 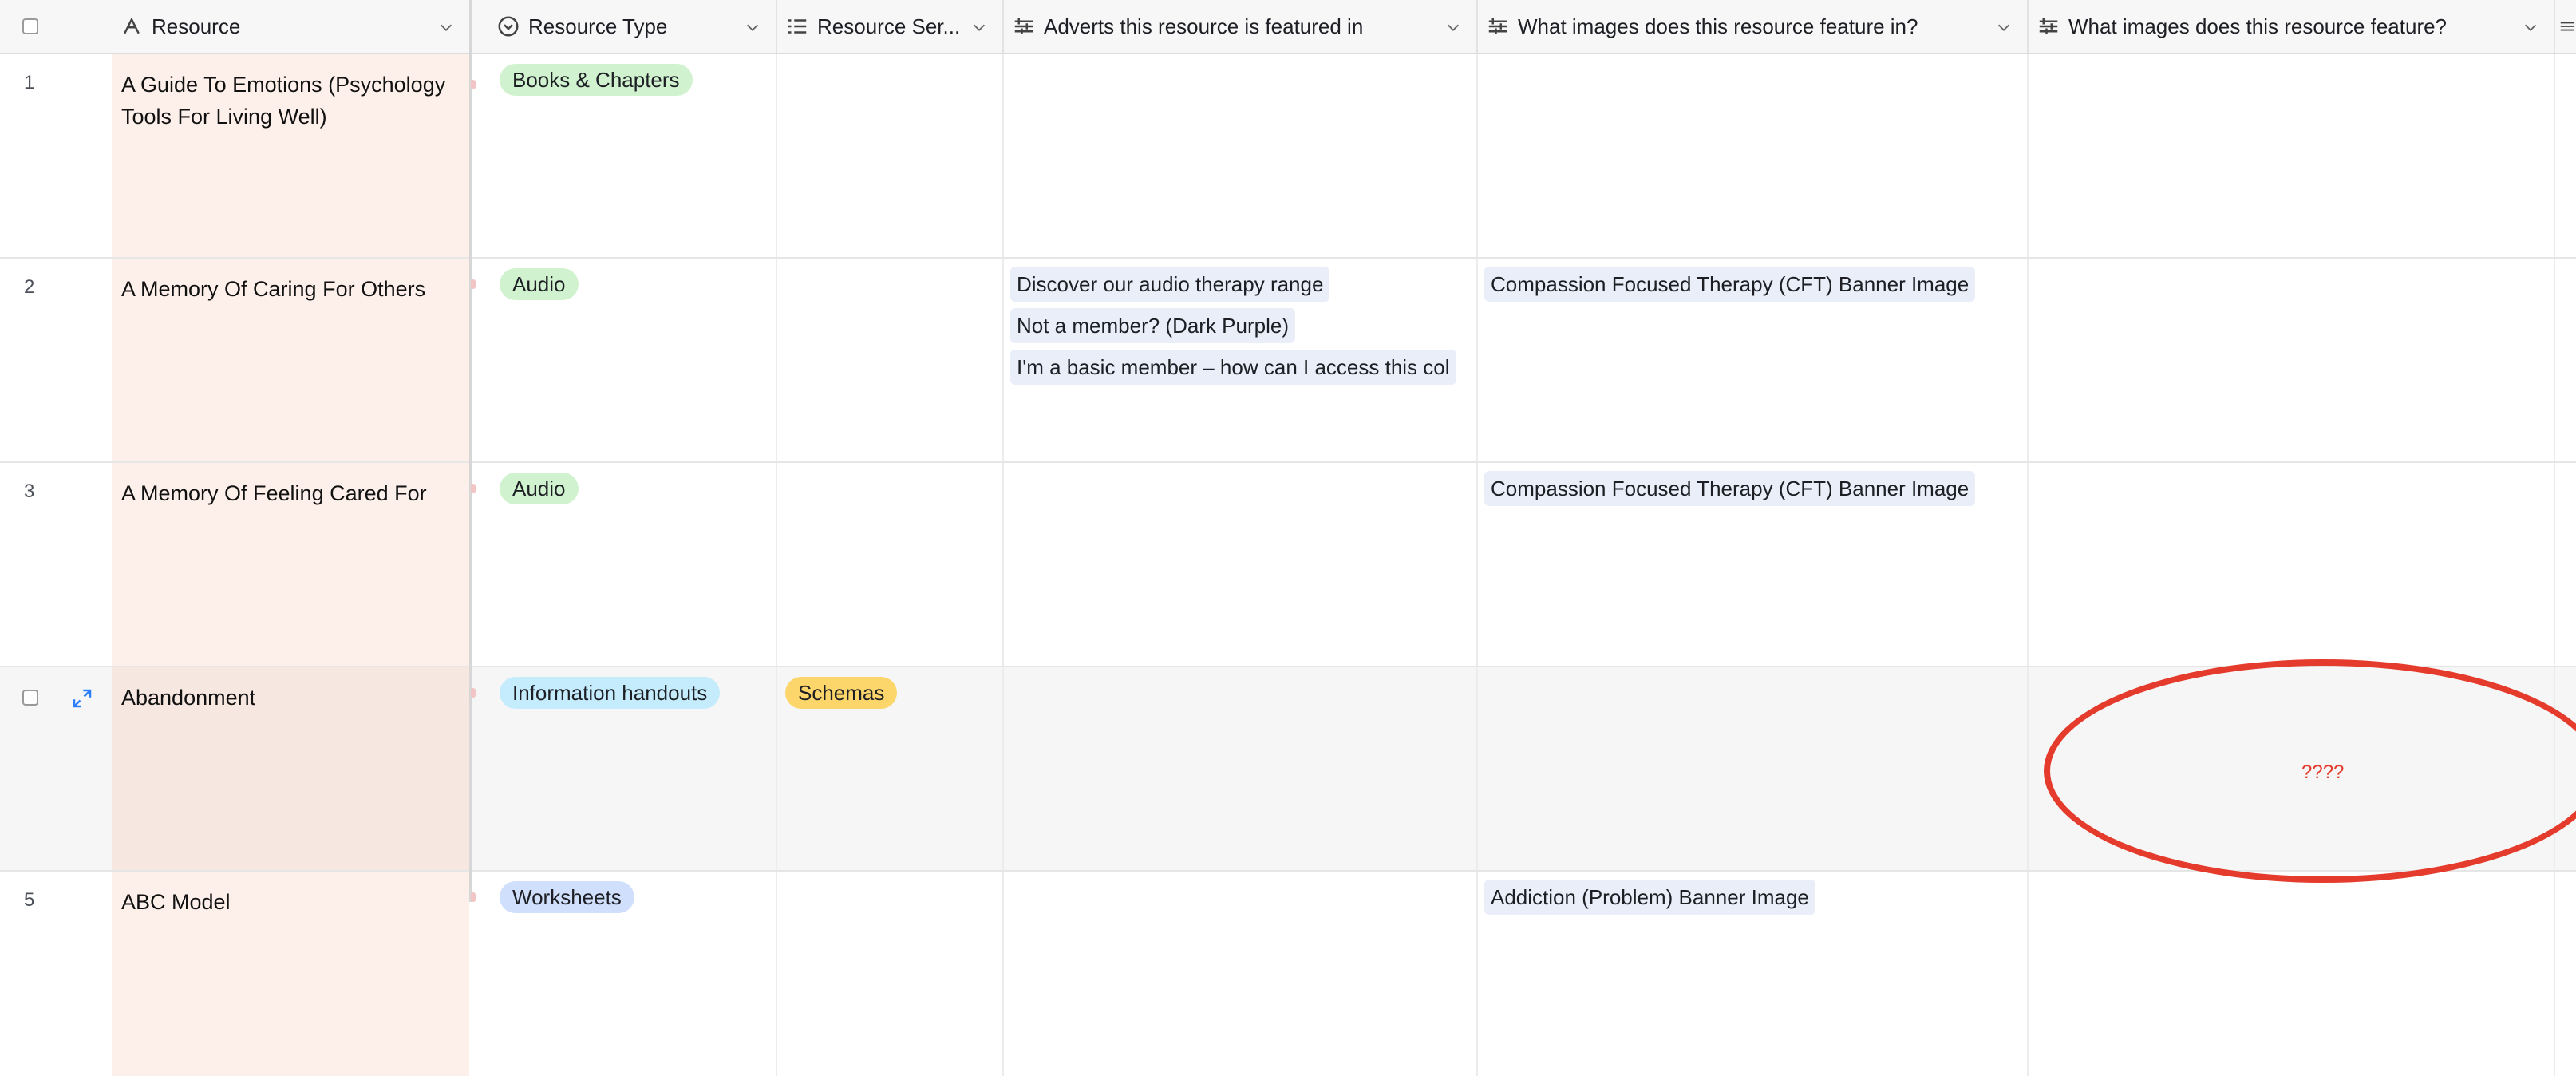 I want to click on single-select-icon, so click(x=508, y=26).